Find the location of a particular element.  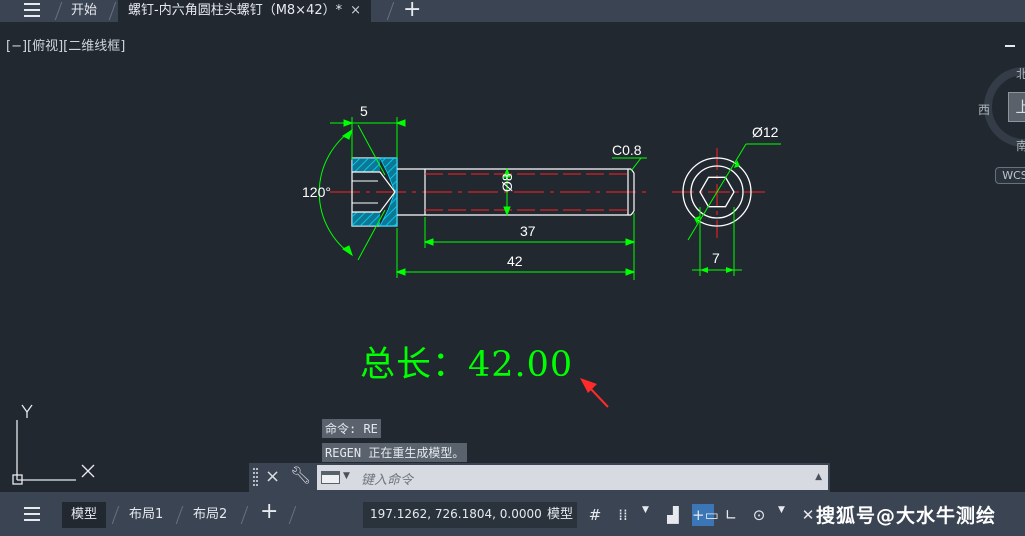

side-view-dimension-text: 5 120° C0.8 Ø8 37 42 is located at coordinates (472, 186).